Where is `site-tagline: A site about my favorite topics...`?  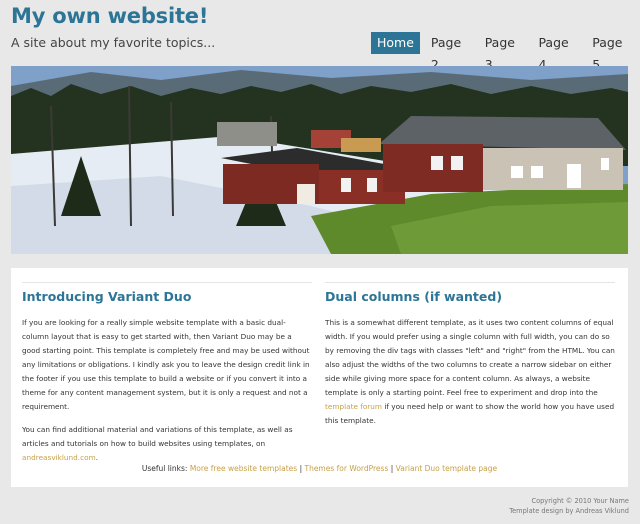 site-tagline: A site about my favorite topics... is located at coordinates (113, 42).